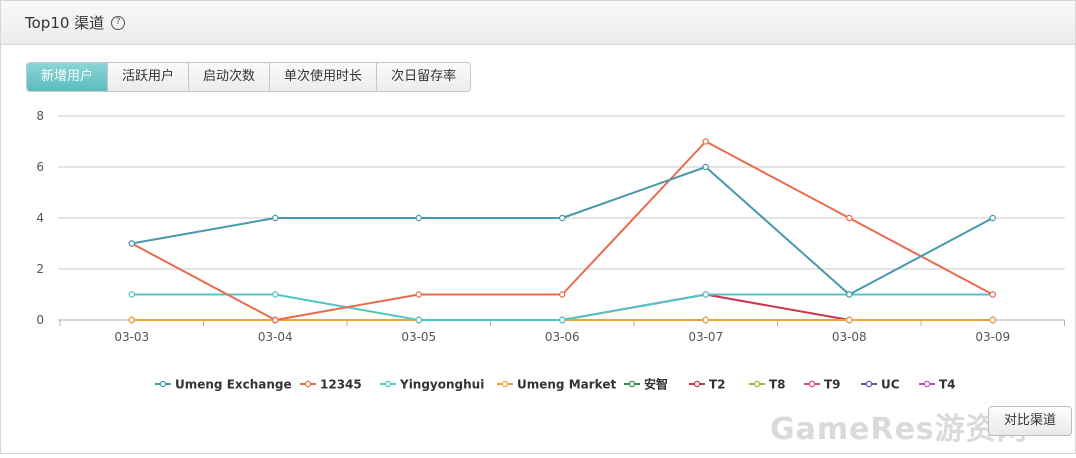 This screenshot has width=1076, height=458. Describe the element at coordinates (656, 384) in the screenshot. I see `legend-label: 安智` at that location.